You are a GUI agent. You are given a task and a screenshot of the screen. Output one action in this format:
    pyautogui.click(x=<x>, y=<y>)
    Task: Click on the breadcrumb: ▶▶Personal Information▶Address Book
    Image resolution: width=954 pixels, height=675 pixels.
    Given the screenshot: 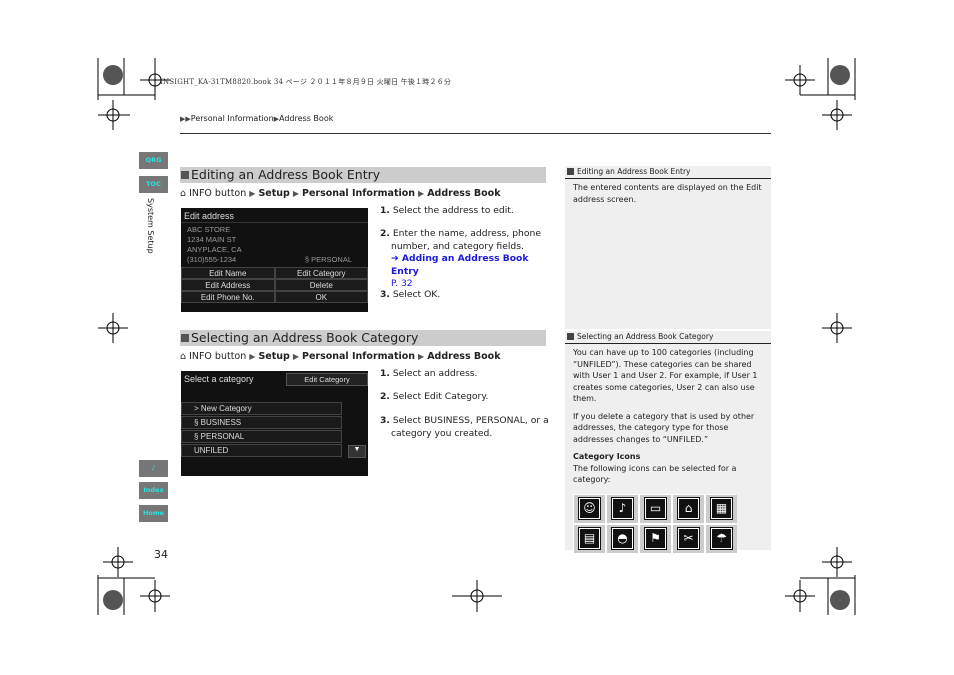 What is the action you would take?
    pyautogui.click(x=257, y=118)
    